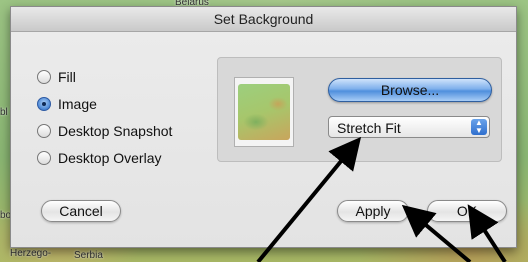 This screenshot has height=262, width=528. Describe the element at coordinates (81, 211) in the screenshot. I see `cancel-button: Cancel` at that location.